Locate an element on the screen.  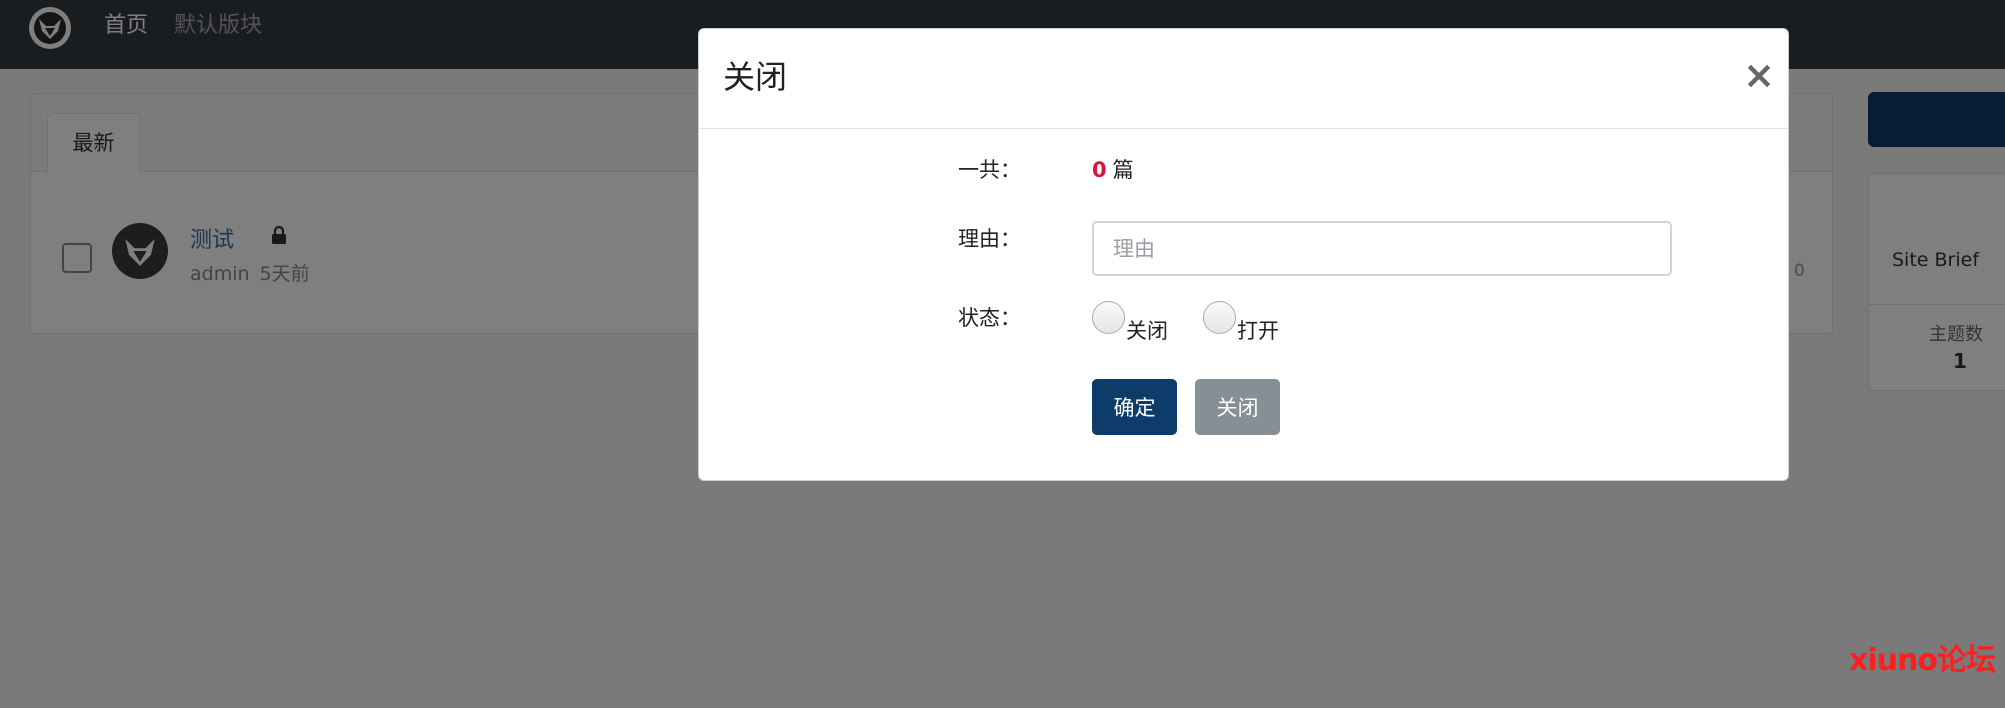
close-icon: × is located at coordinates (1759, 75).